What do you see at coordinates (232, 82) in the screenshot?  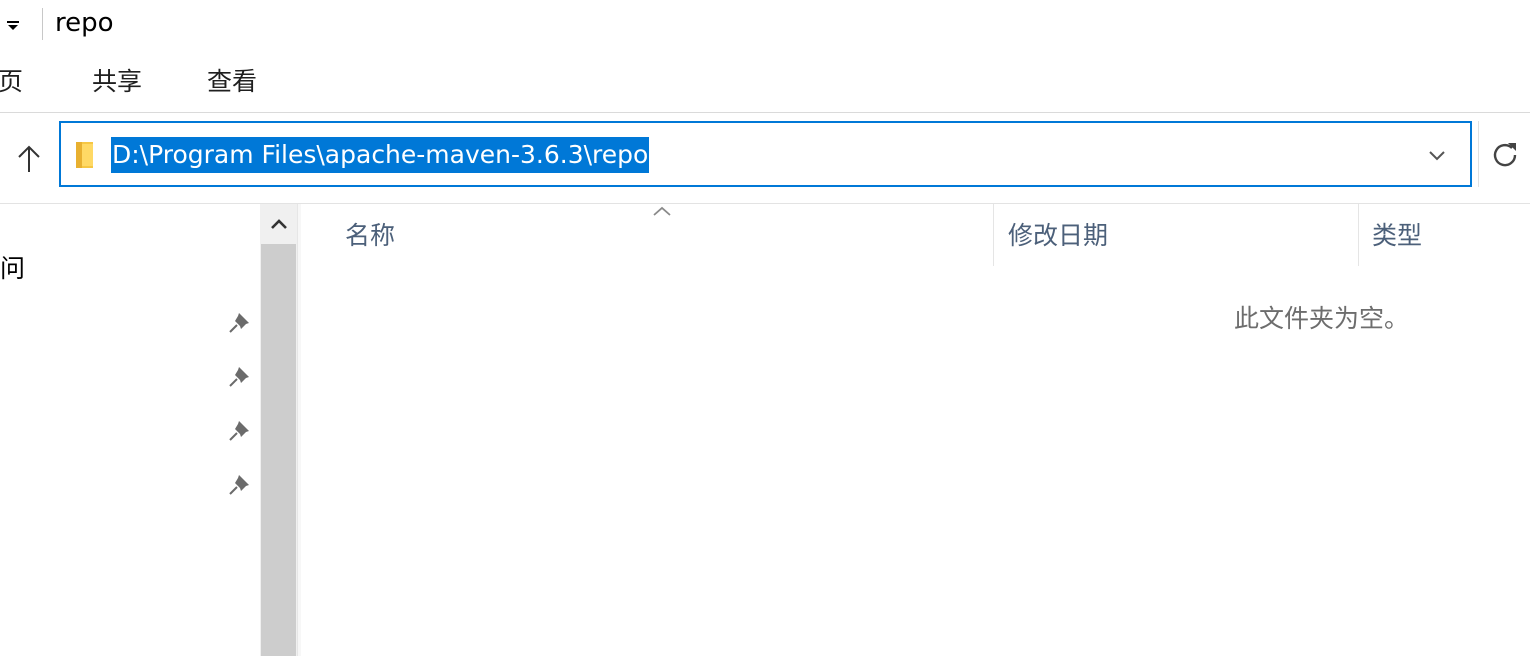 I see `tab-view: 查看` at bounding box center [232, 82].